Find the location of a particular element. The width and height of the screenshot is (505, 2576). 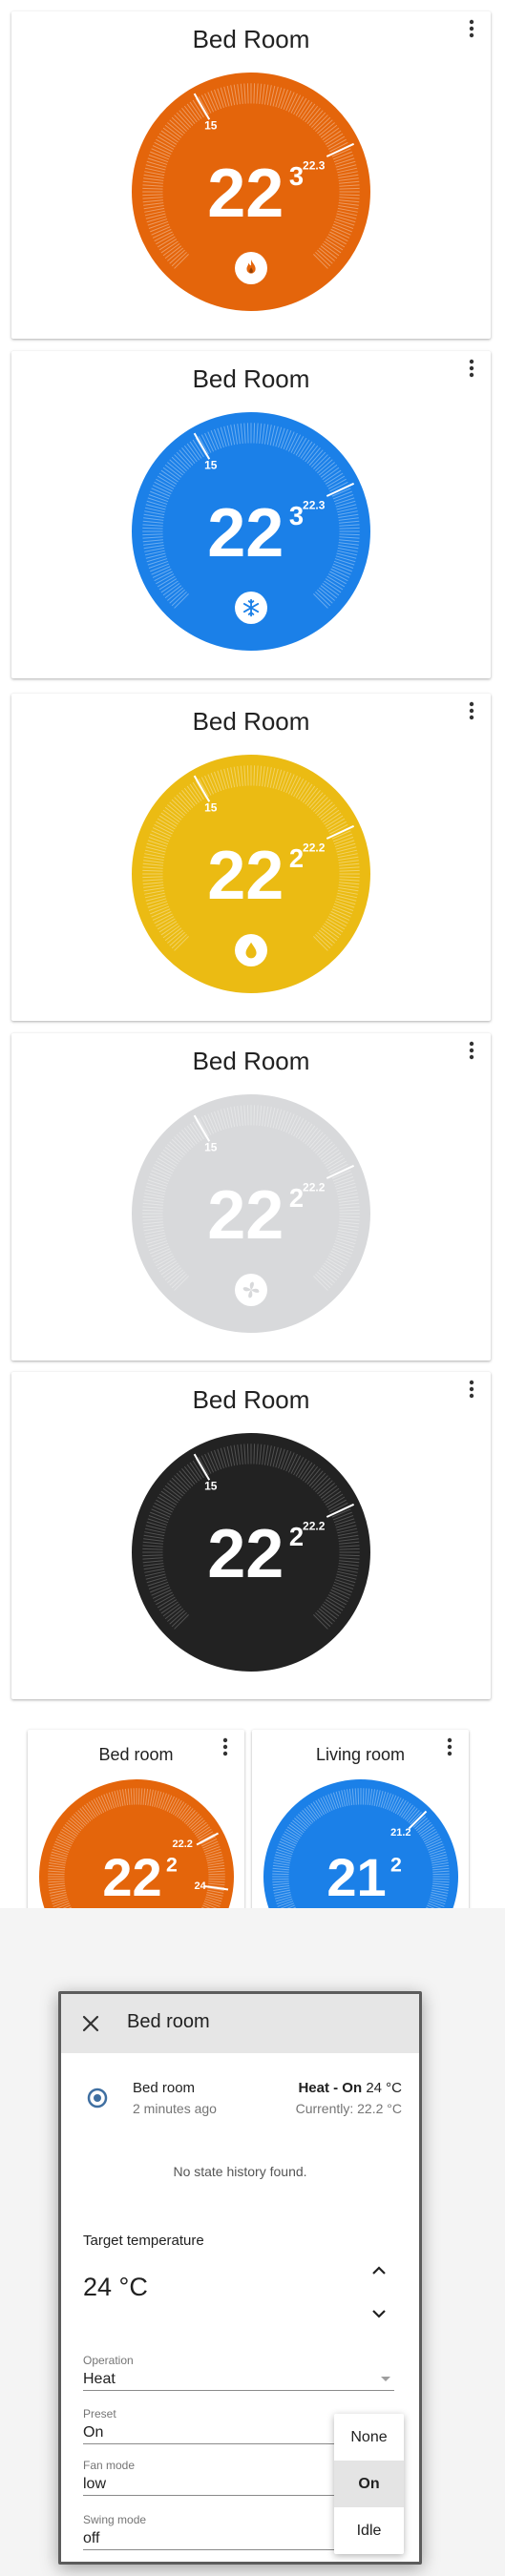

state-target: 24 °C is located at coordinates (384, 2088).